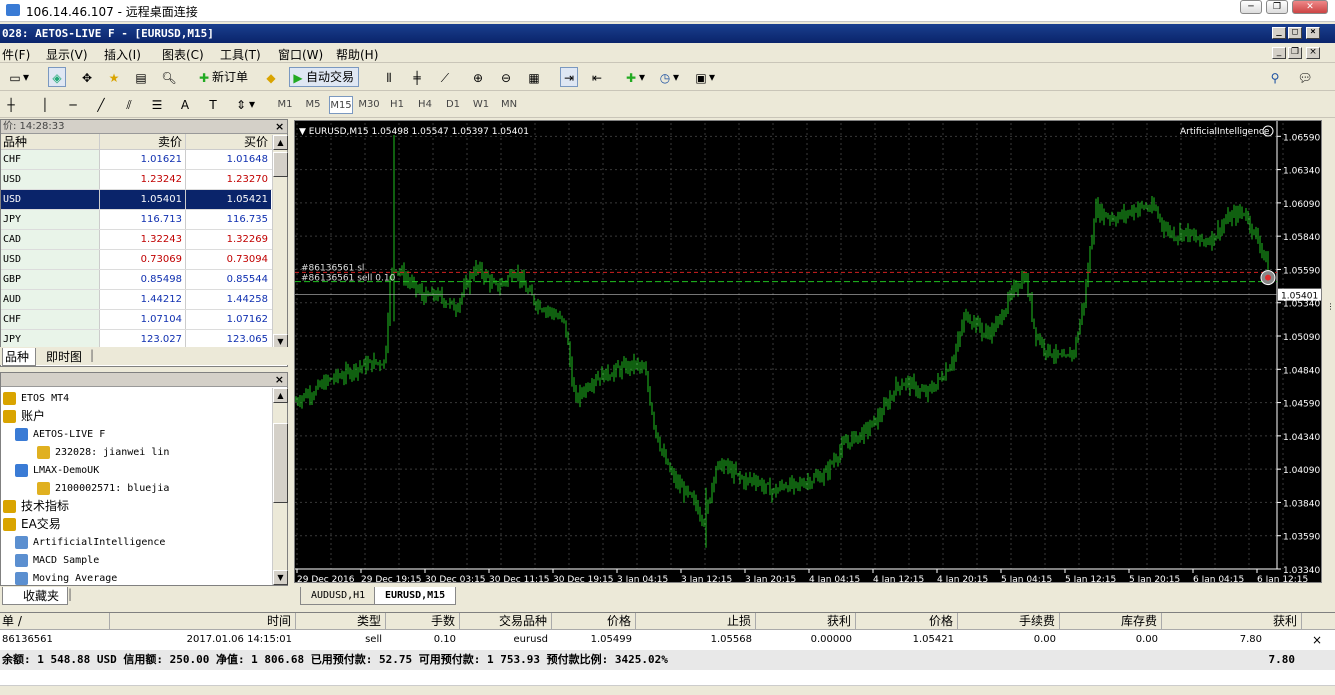  I want to click on tf-m5: M5, so click(313, 105).